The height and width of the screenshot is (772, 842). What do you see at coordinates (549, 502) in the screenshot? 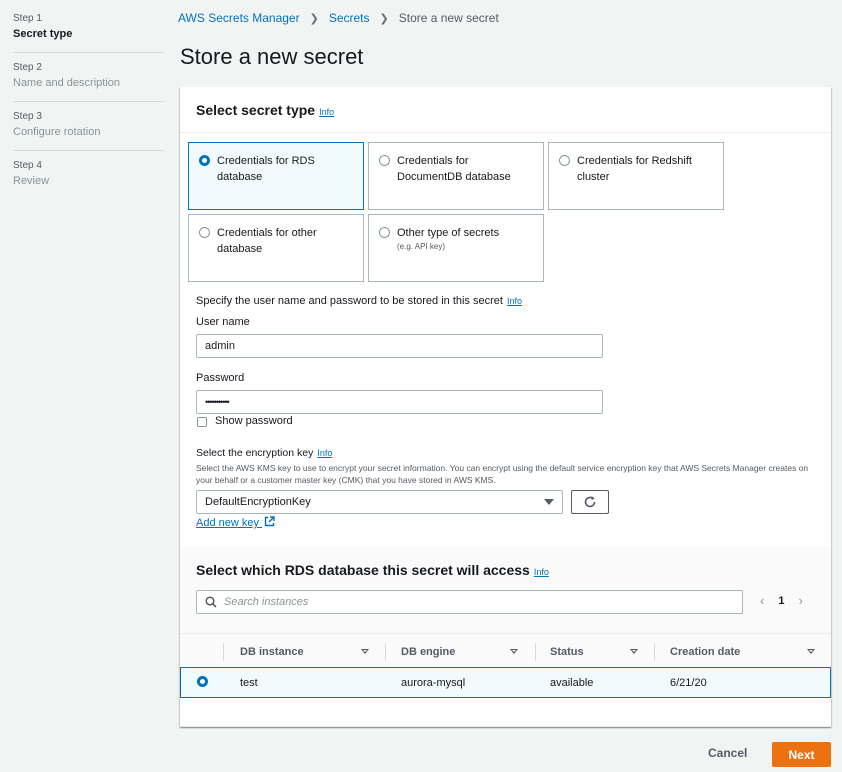
I see `caret-down-icon` at bounding box center [549, 502].